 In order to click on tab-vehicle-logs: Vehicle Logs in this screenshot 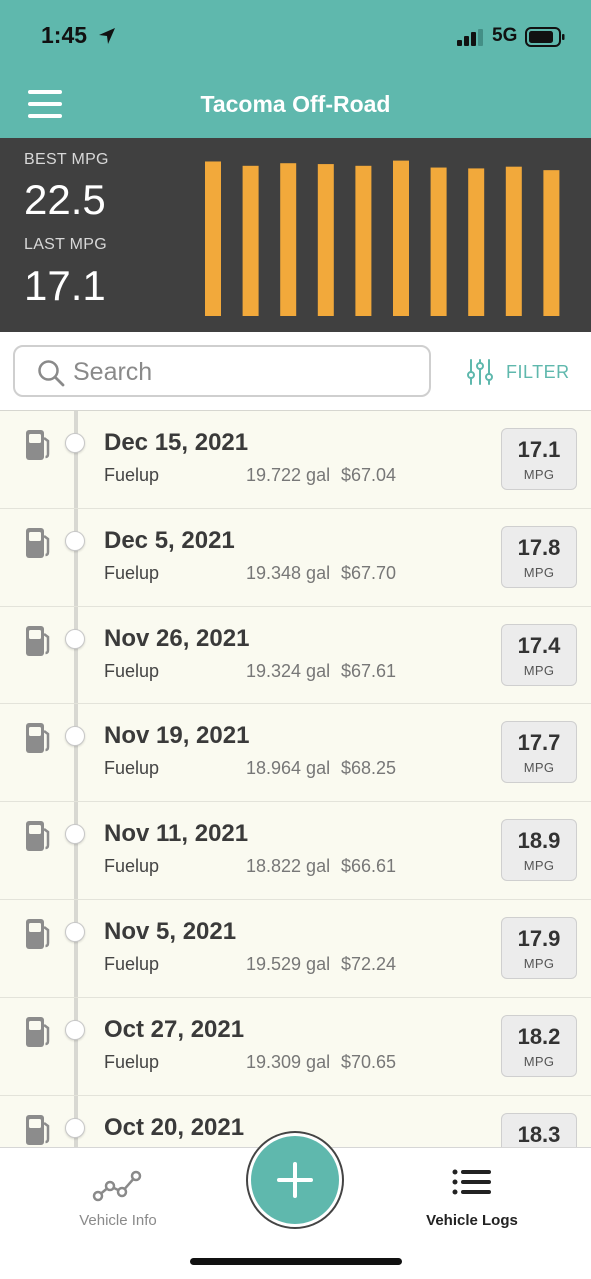, I will do `click(472, 1188)`.